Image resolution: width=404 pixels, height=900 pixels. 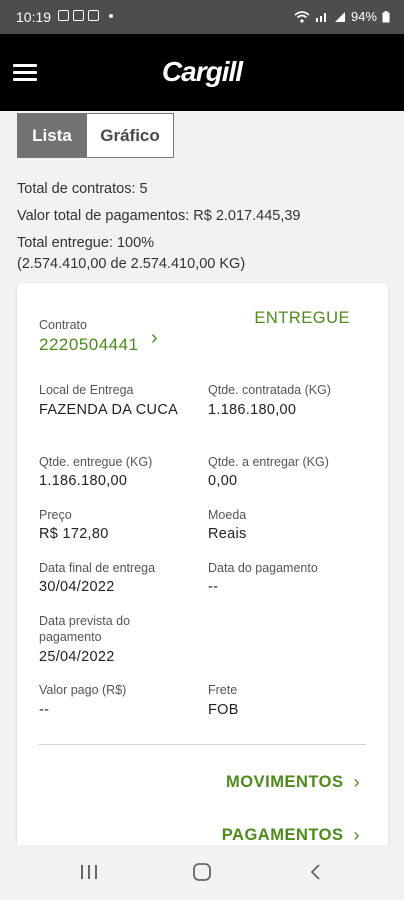 What do you see at coordinates (63, 325) in the screenshot?
I see `contract-label: Contrato` at bounding box center [63, 325].